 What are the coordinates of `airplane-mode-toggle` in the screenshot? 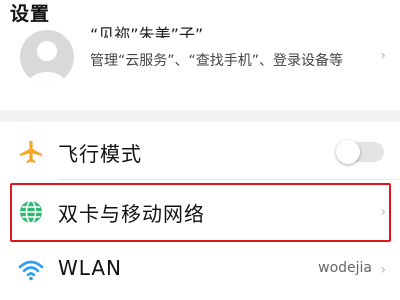 It's located at (360, 152).